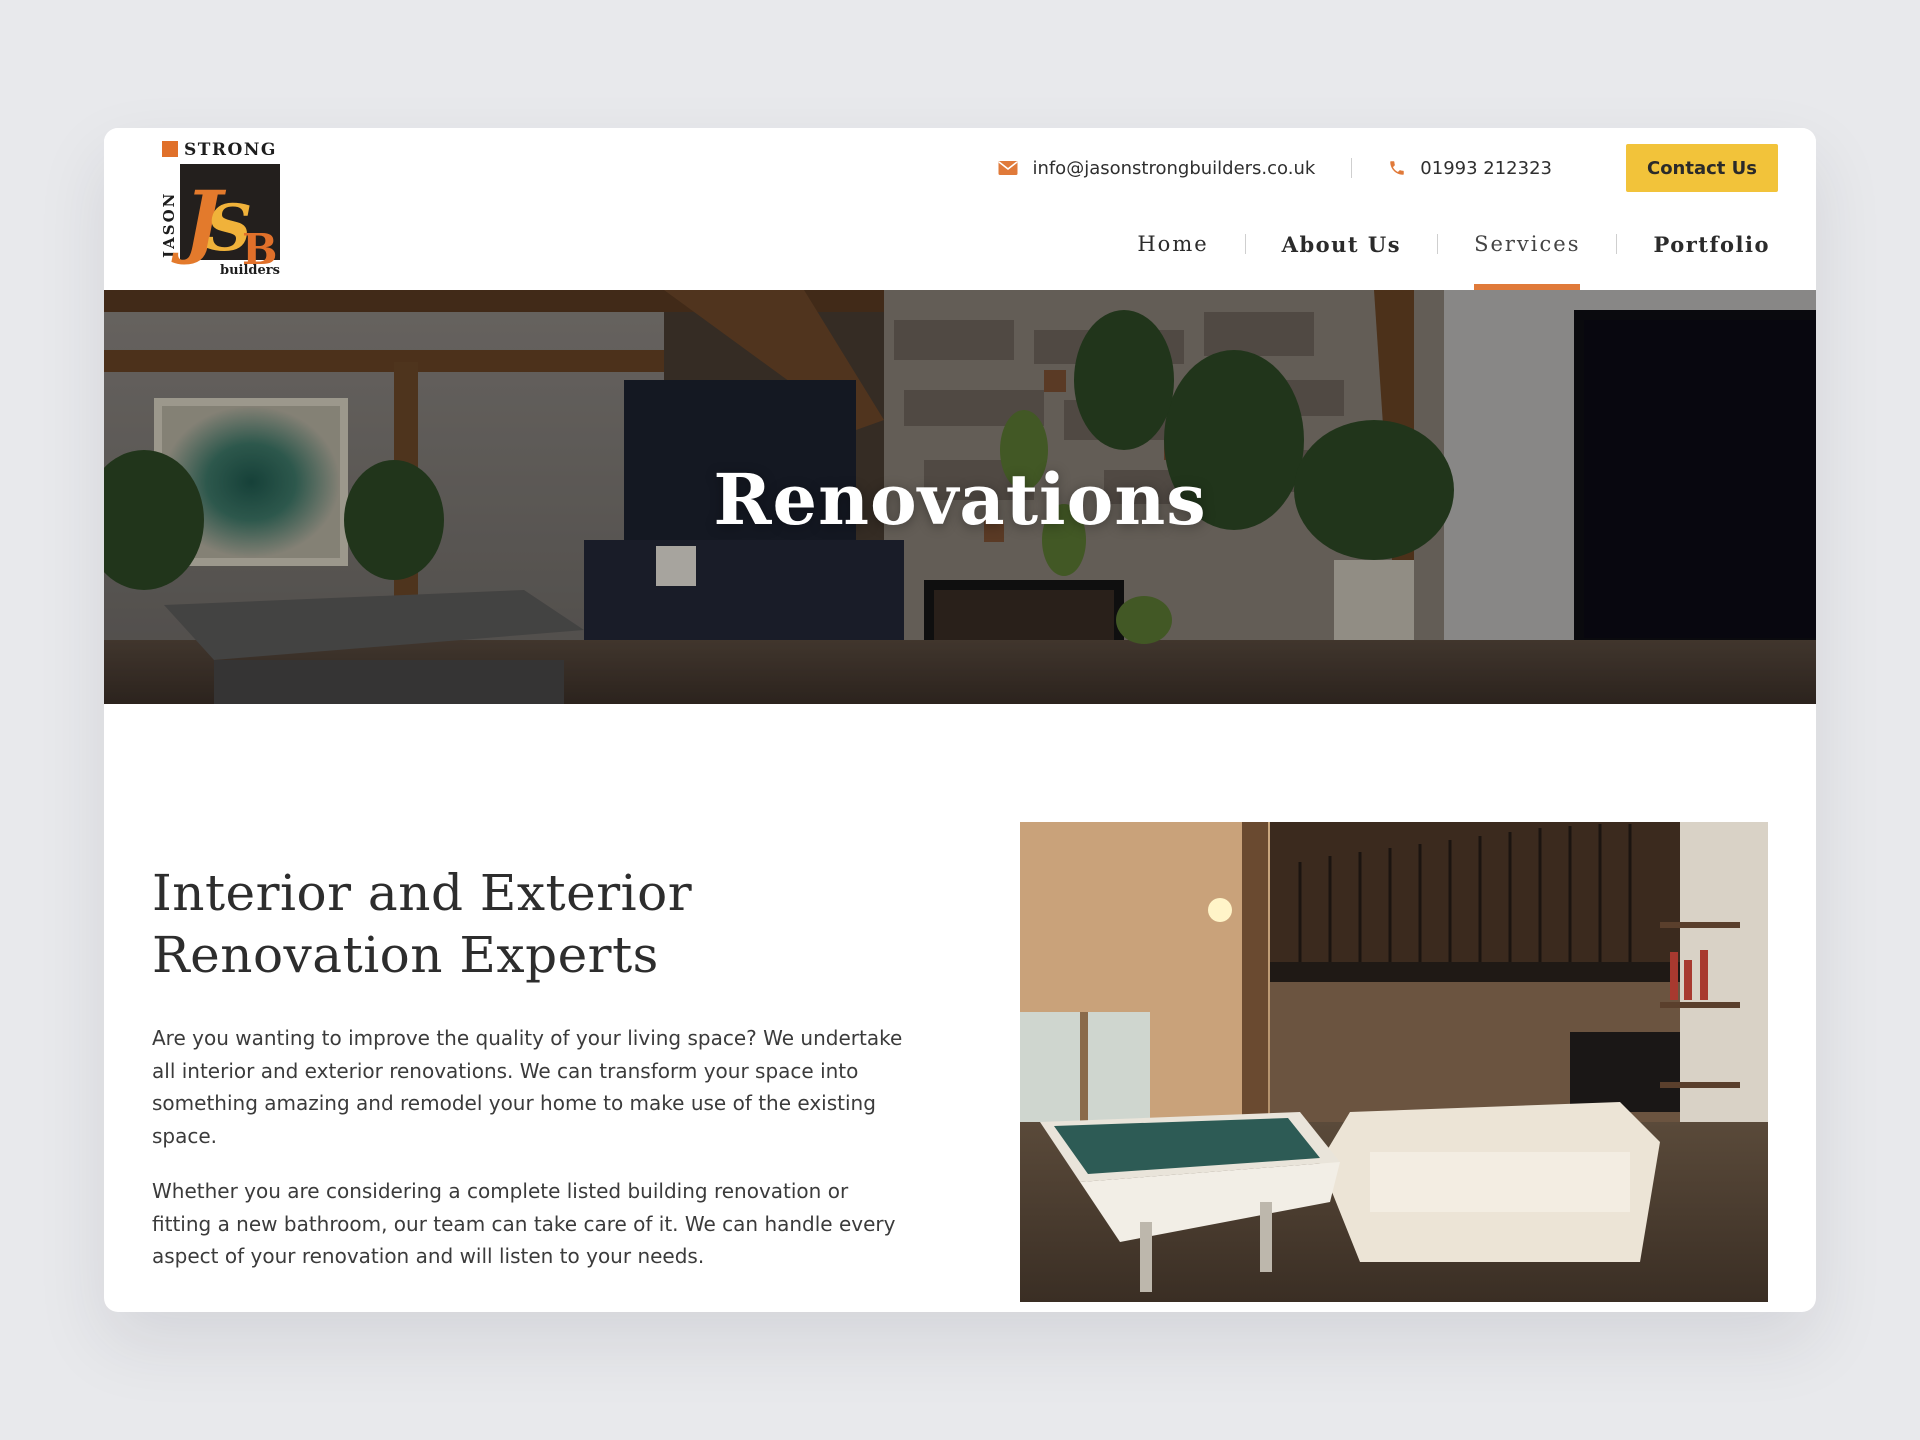 The image size is (1920, 1440). I want to click on phone-link: 01993 212323, so click(1470, 168).